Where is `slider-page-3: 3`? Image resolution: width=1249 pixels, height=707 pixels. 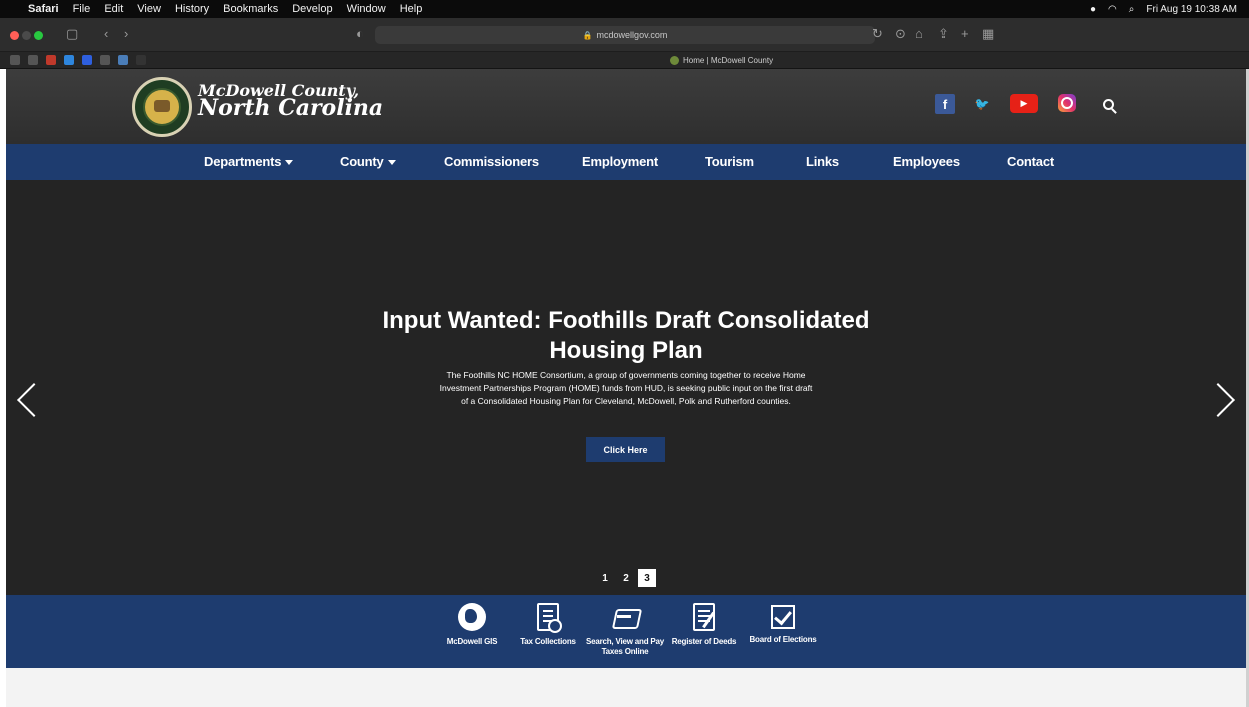 slider-page-3: 3 is located at coordinates (647, 578).